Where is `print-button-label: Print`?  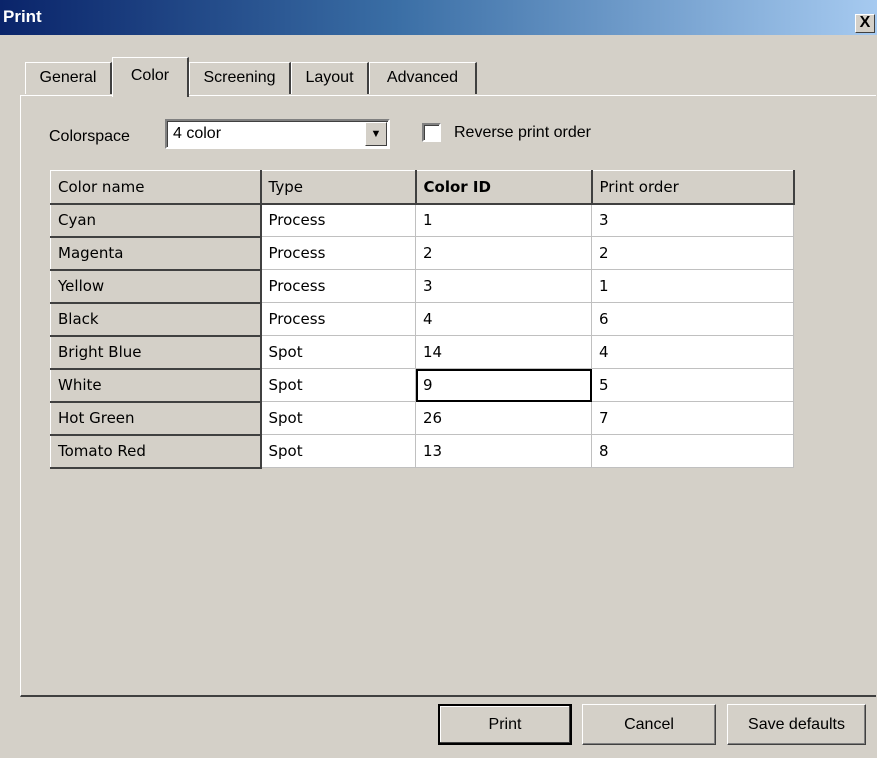 print-button-label: Print is located at coordinates (505, 724).